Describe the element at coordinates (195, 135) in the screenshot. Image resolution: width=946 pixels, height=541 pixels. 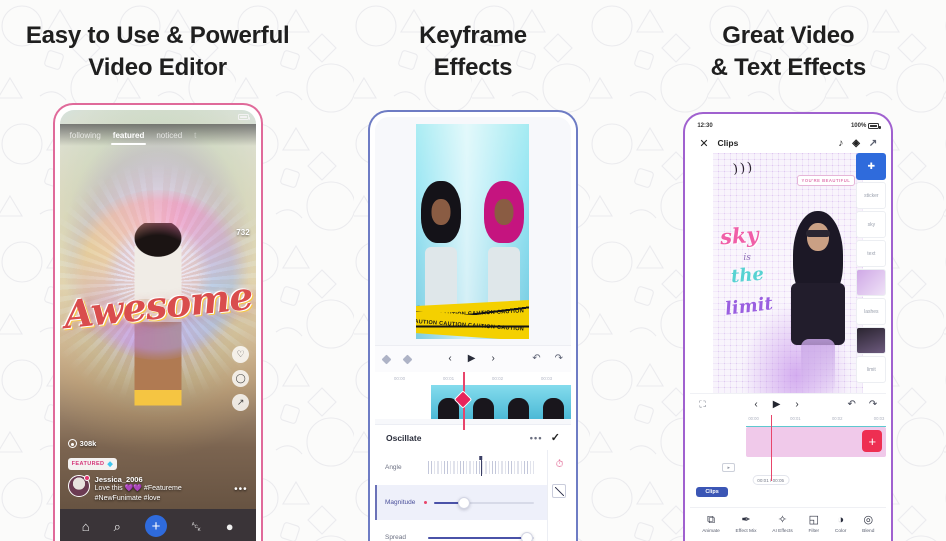
I see `tab-truncated: t` at that location.